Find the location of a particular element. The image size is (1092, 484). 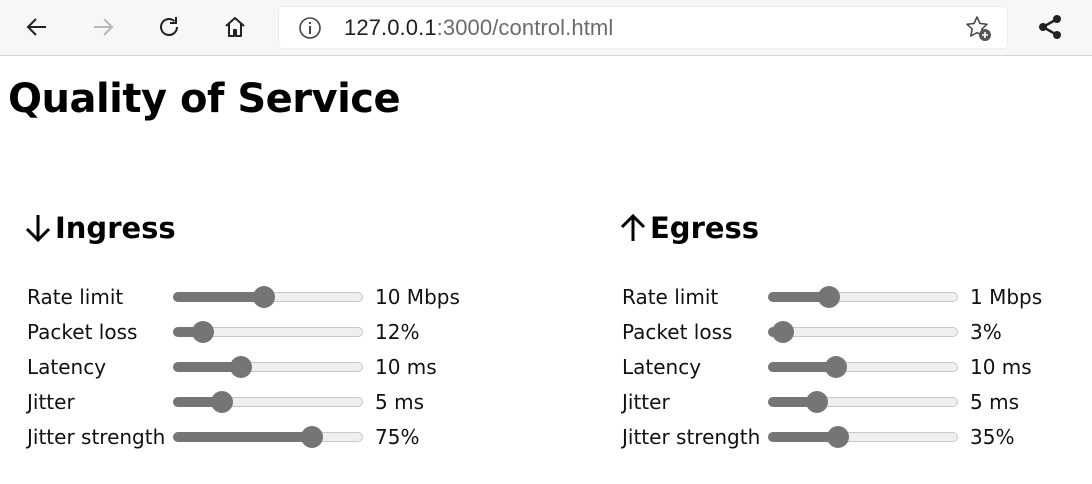

ingress-rate-limit-label: Rate limit is located at coordinates (75, 297).